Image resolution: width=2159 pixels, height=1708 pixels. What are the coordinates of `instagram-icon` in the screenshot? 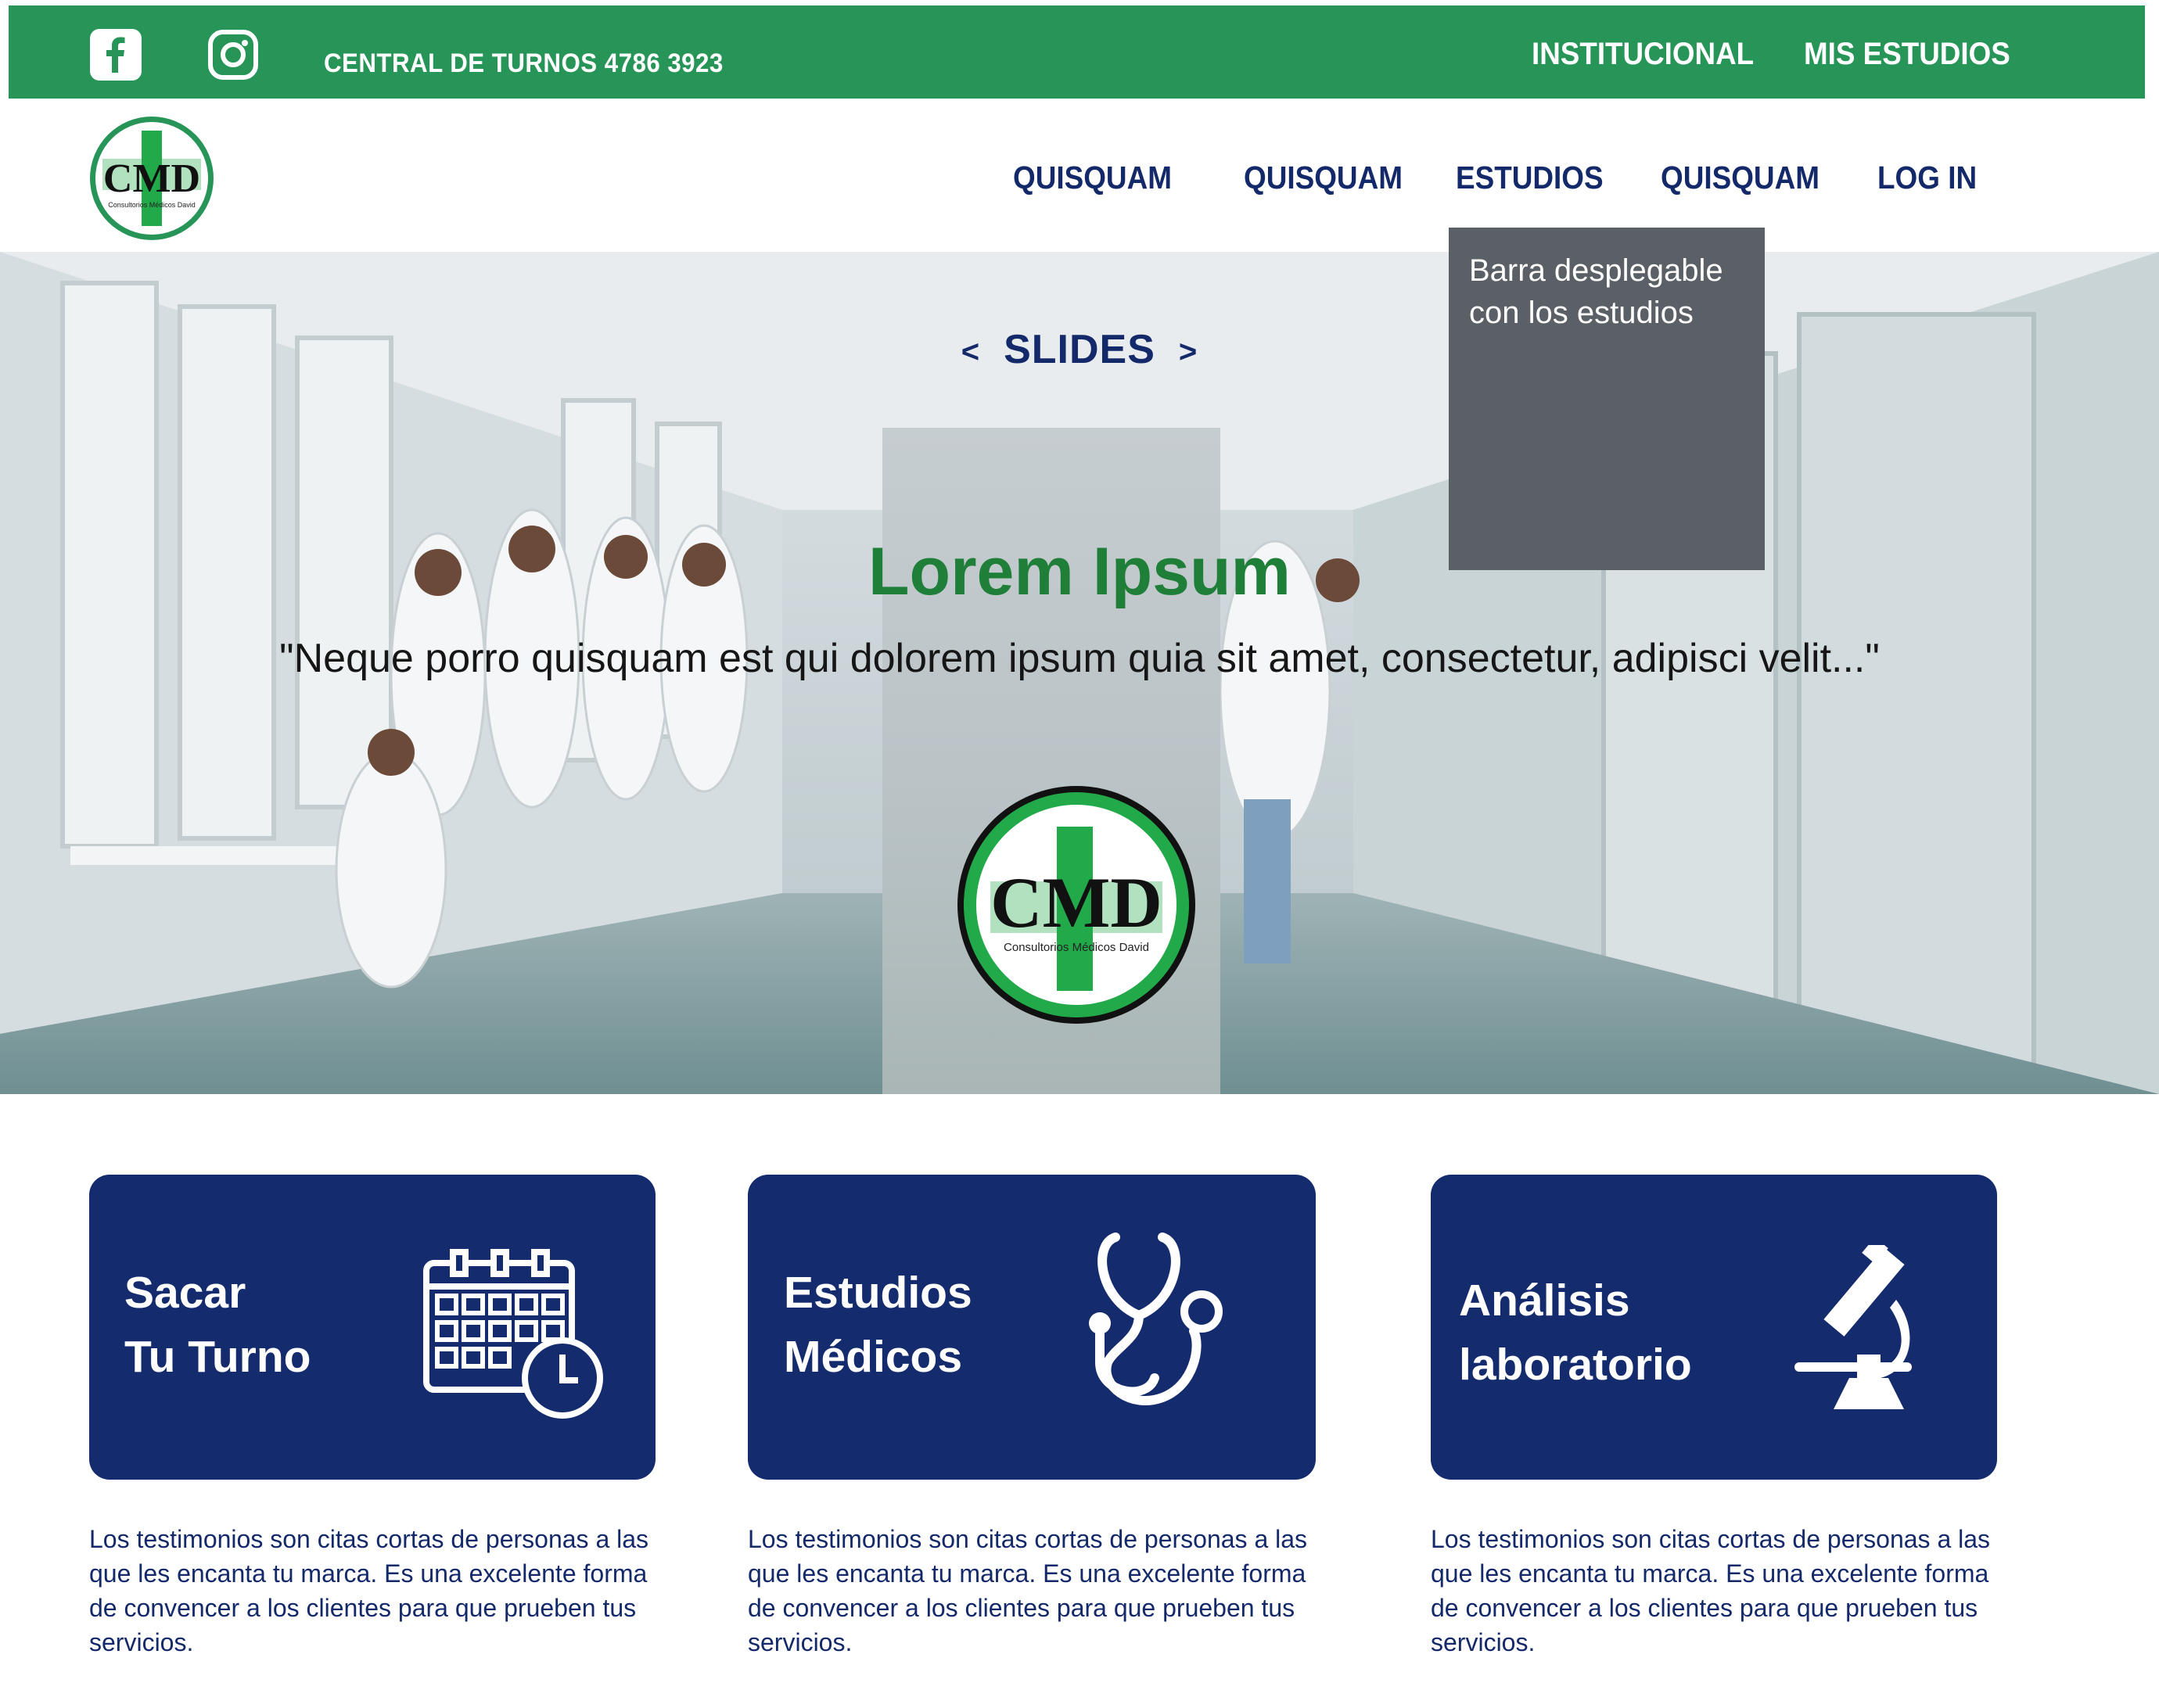 It's located at (233, 55).